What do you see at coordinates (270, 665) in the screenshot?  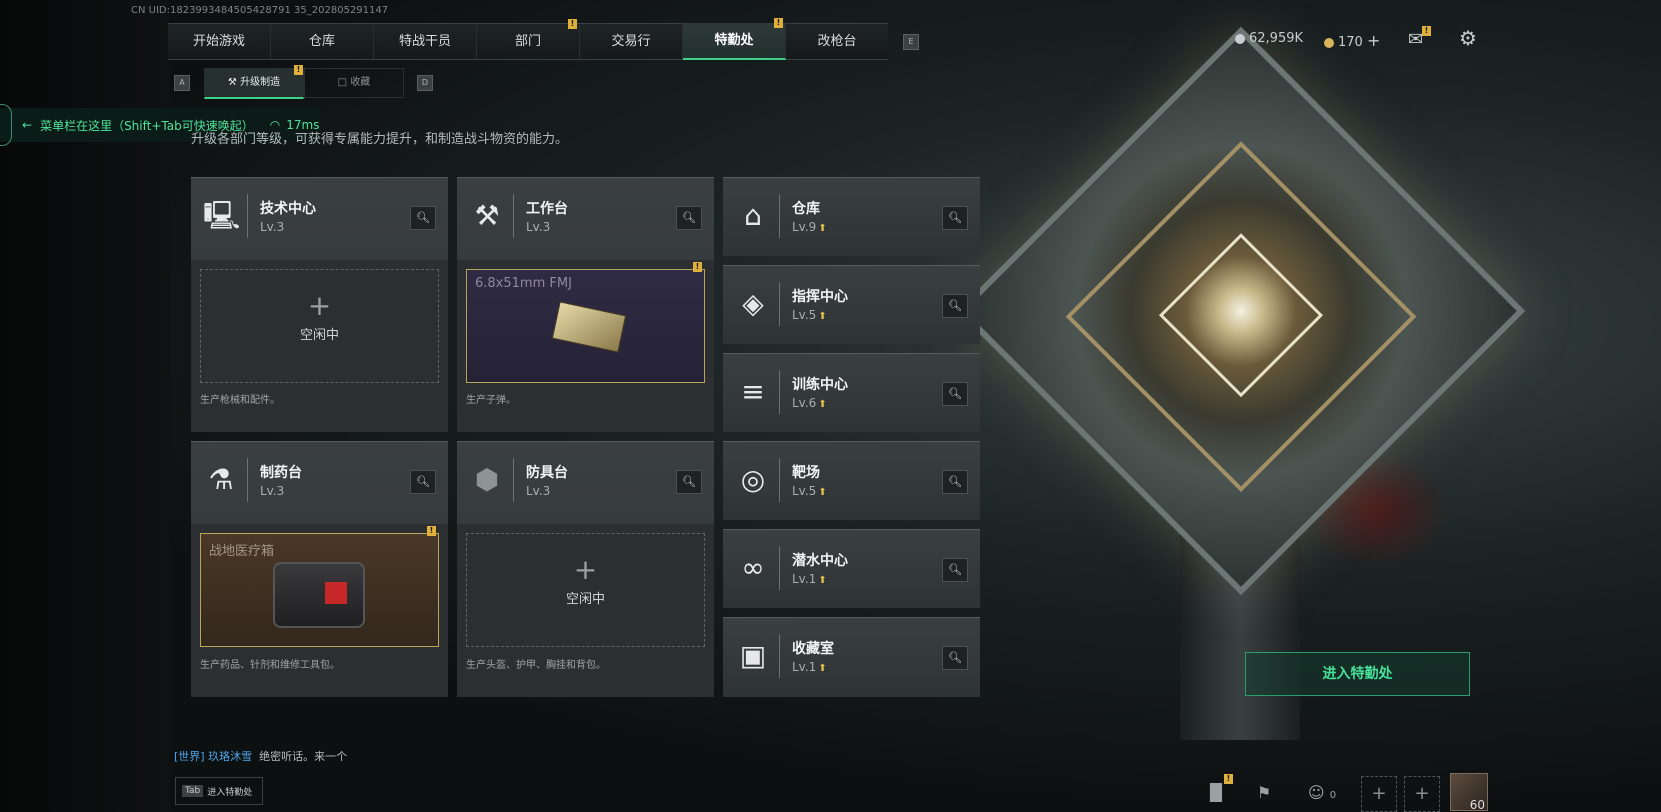 I see `facility-description: 生产药品、针剂和维修工具包。` at bounding box center [270, 665].